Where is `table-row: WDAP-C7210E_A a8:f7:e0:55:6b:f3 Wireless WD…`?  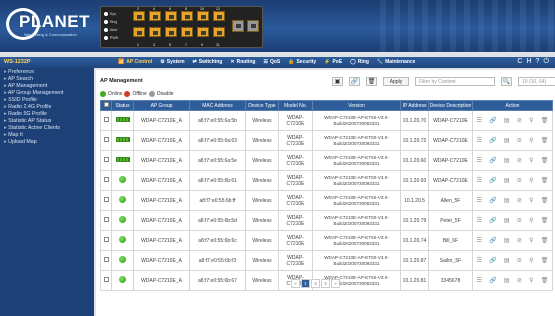 table-row: WDAP-C7210E_A a8:f7:e0:55:6b:f3 Wireless WD… is located at coordinates (326, 260).